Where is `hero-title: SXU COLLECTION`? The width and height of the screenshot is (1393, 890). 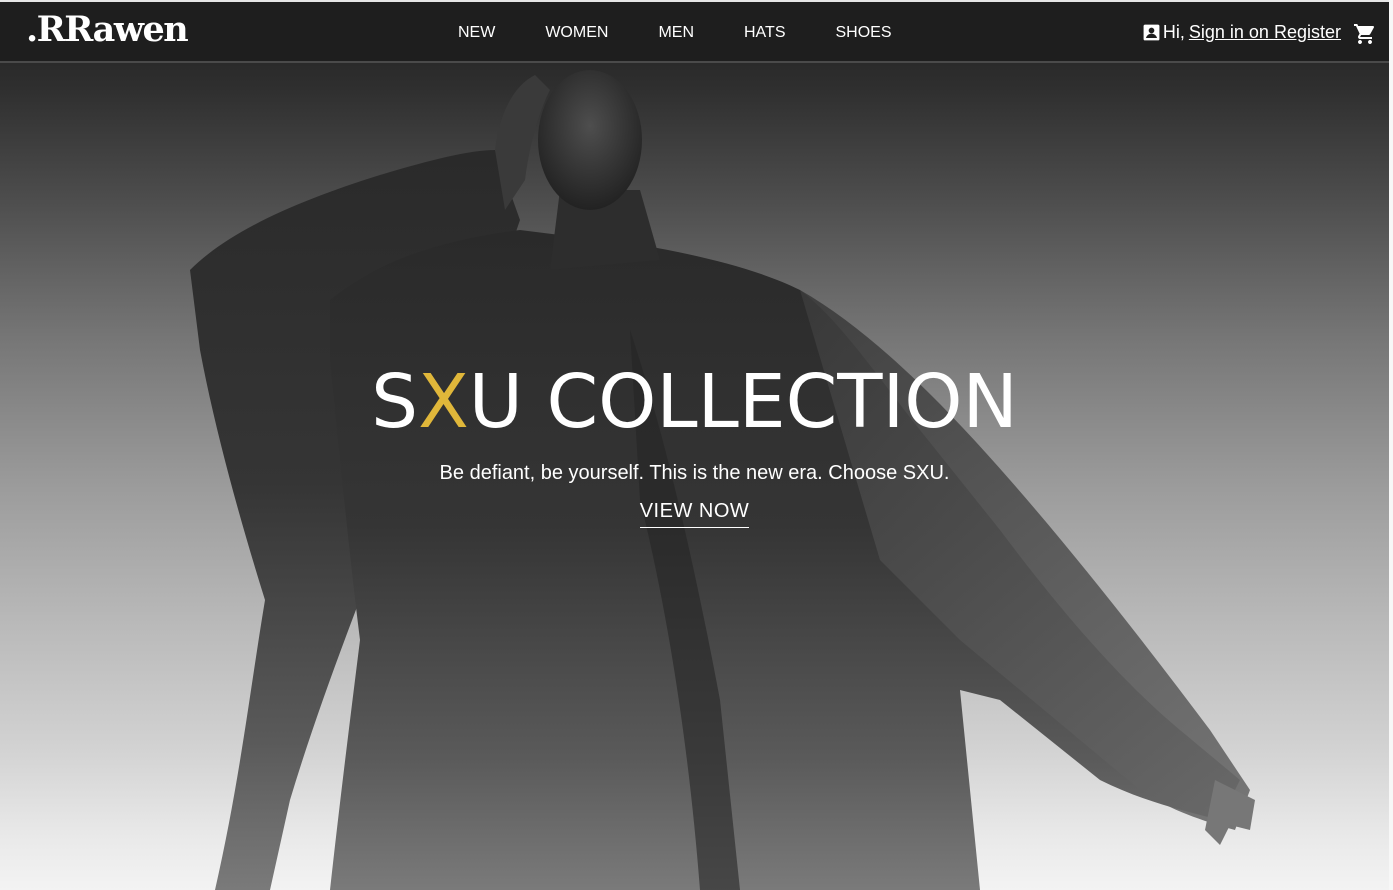
hero-title: SXU COLLECTION is located at coordinates (694, 402).